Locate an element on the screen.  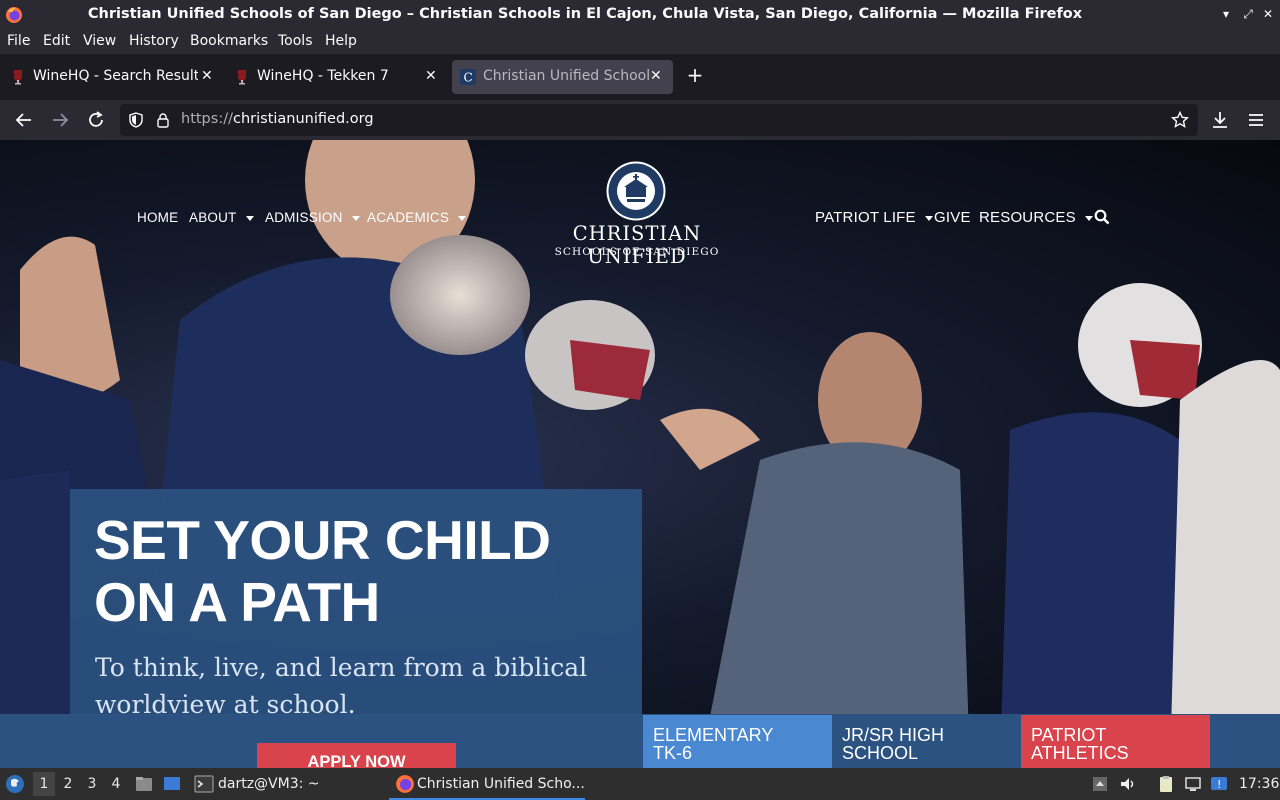
url-text: https://christianunified.org is located at coordinates (277, 119).